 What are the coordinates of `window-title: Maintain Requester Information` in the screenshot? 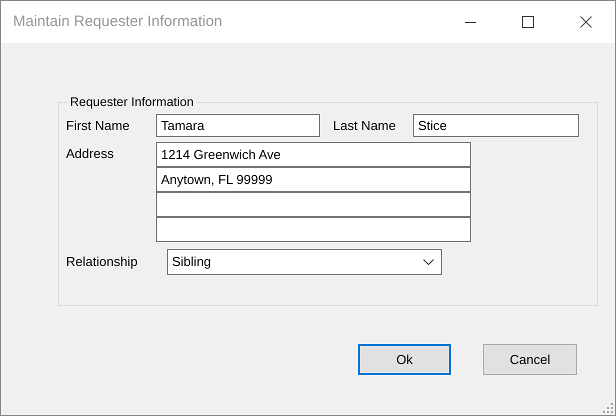 It's located at (117, 22).